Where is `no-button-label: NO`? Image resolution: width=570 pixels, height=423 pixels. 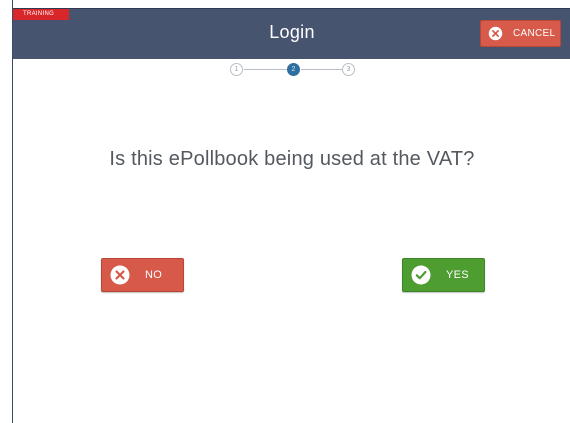 no-button-label: NO is located at coordinates (154, 275).